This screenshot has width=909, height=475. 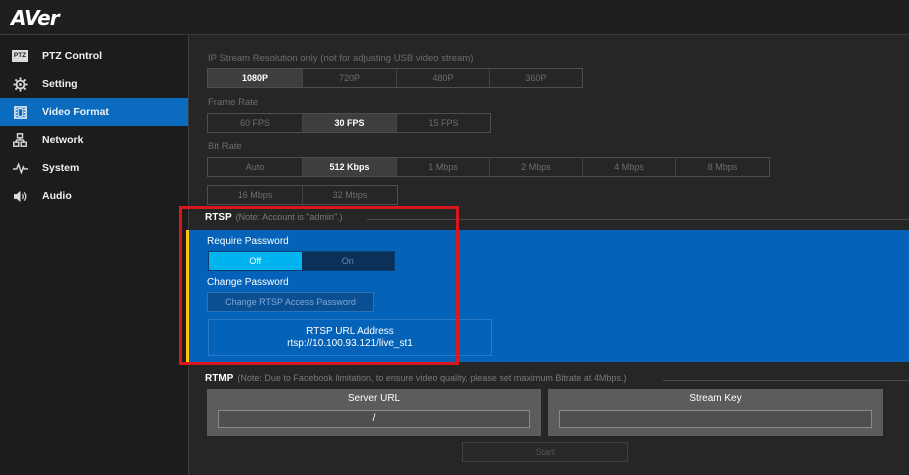 What do you see at coordinates (72, 56) in the screenshot?
I see `sidebar-item-label: PTZ Control` at bounding box center [72, 56].